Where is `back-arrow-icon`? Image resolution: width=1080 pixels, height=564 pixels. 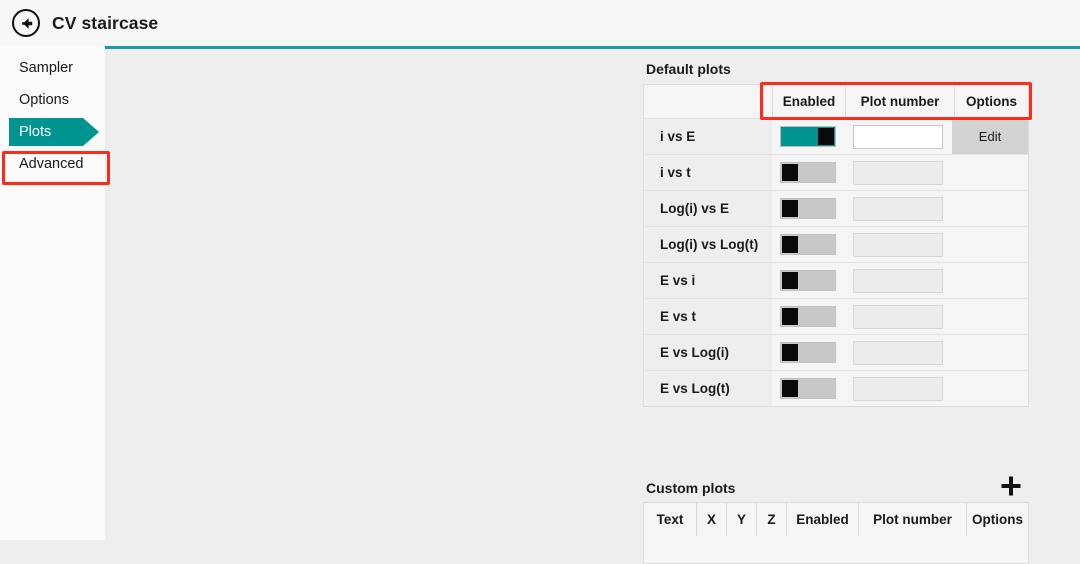
back-arrow-icon is located at coordinates (26, 23).